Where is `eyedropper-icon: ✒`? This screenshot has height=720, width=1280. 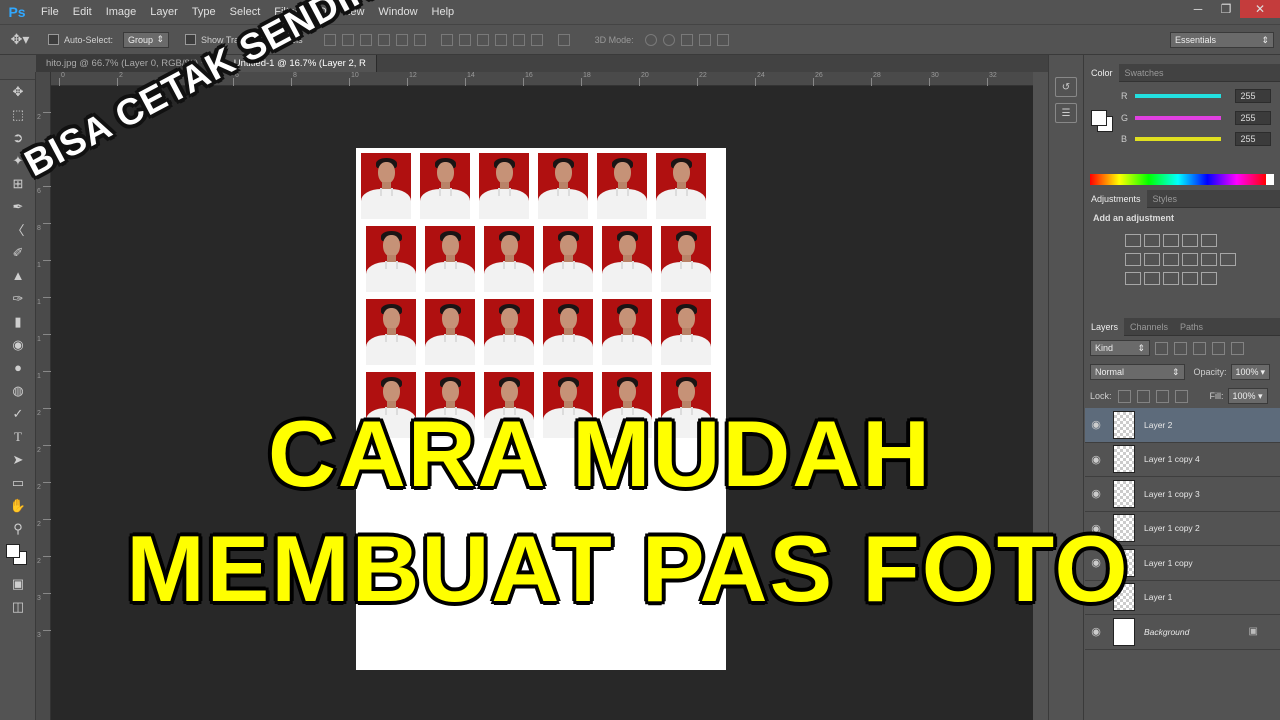 eyedropper-icon: ✒ is located at coordinates (18, 206).